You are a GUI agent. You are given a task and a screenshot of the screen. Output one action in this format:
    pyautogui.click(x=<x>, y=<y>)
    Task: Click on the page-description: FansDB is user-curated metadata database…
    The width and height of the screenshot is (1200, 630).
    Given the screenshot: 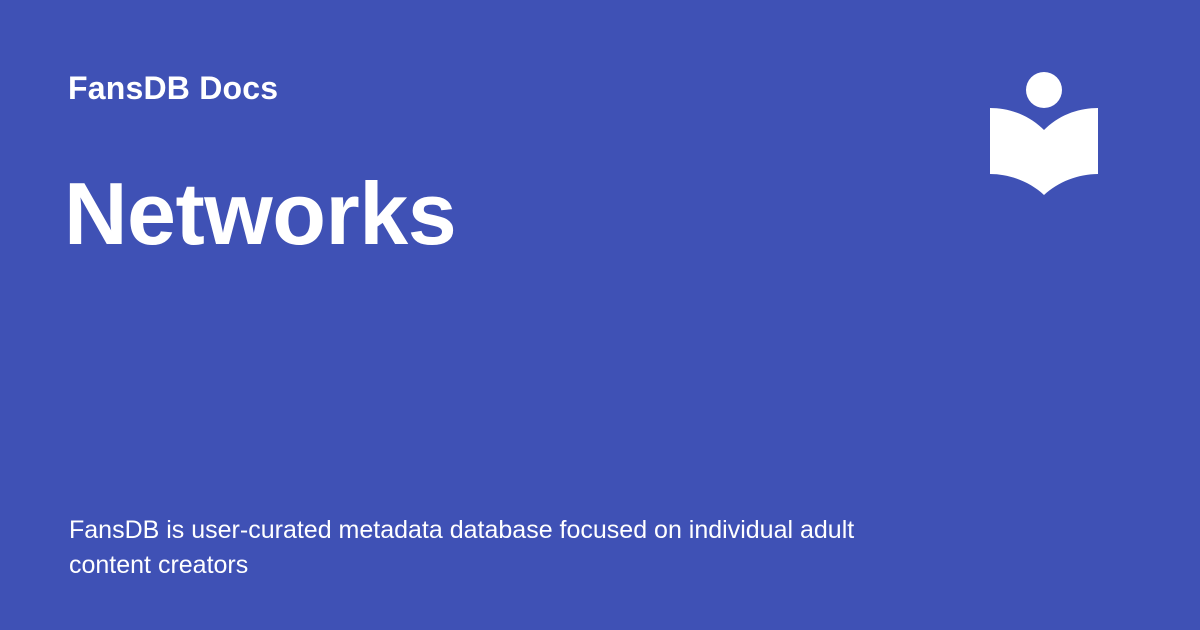 What is the action you would take?
    pyautogui.click(x=462, y=547)
    